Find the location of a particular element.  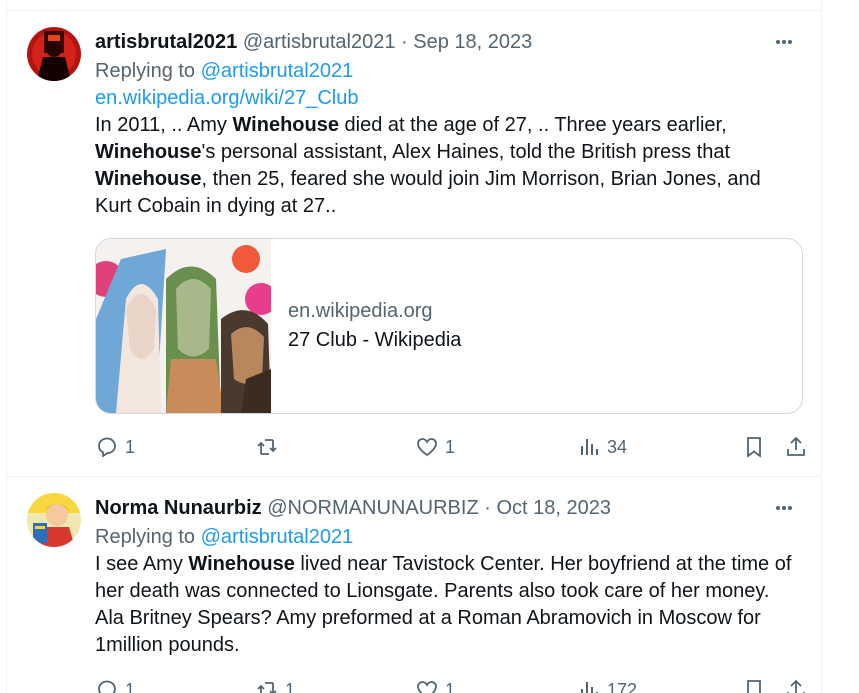

view-count: 34 is located at coordinates (617, 446).